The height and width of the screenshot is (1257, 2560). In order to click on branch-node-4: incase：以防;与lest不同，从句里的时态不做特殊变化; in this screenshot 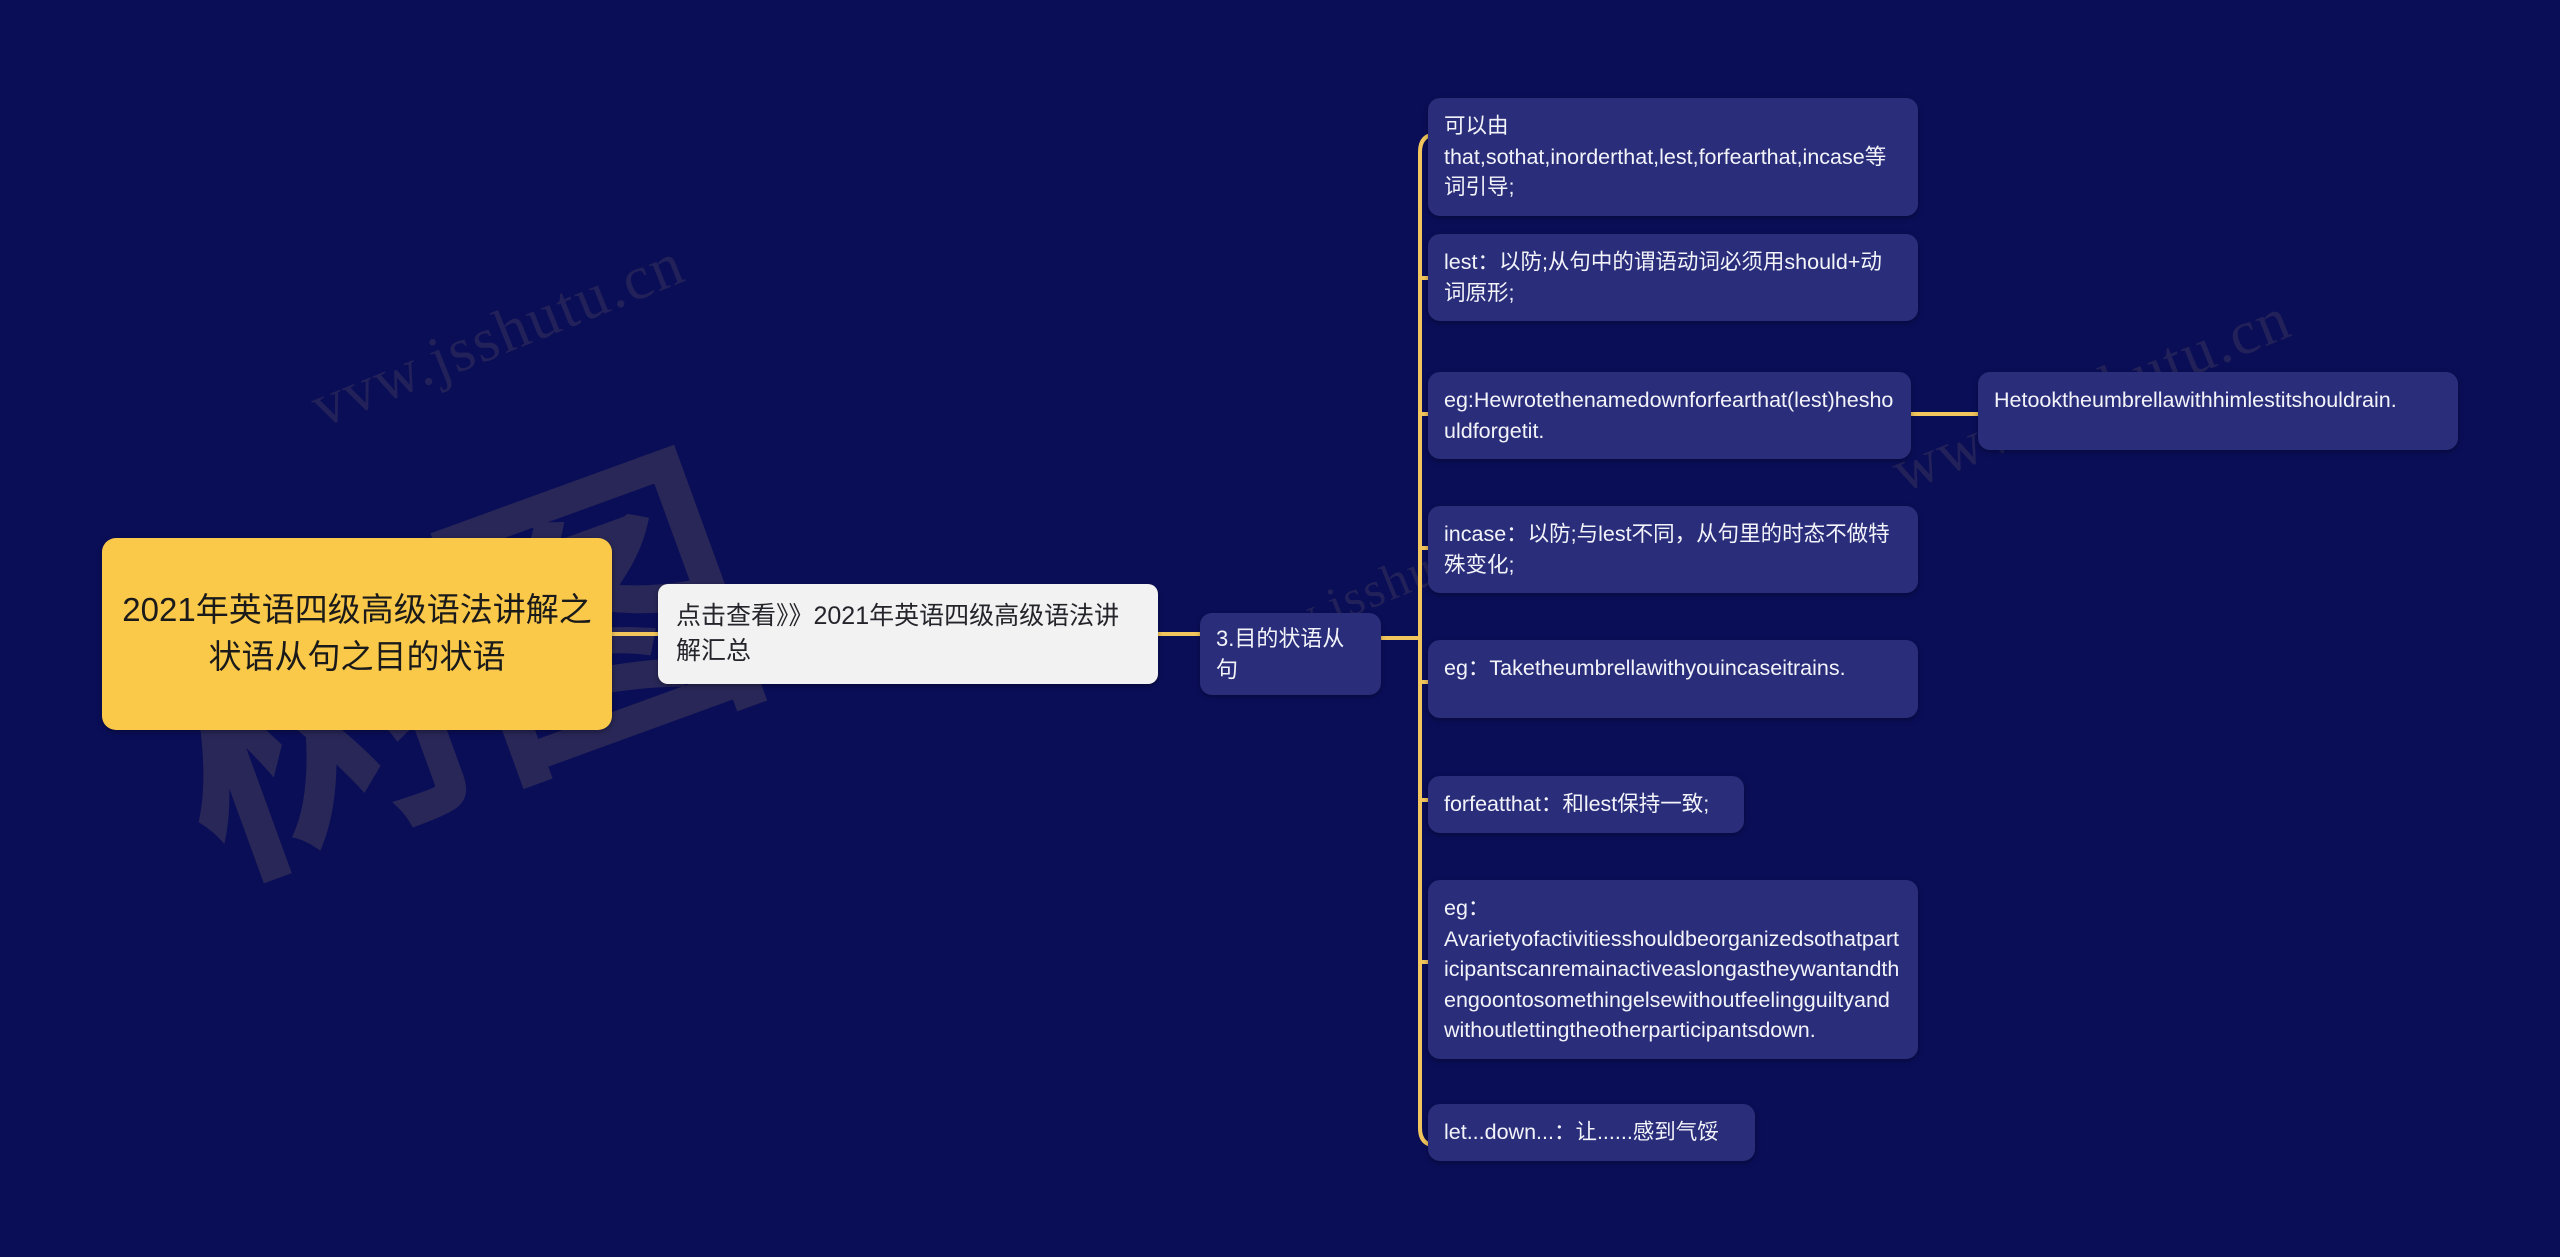, I will do `click(1673, 550)`.